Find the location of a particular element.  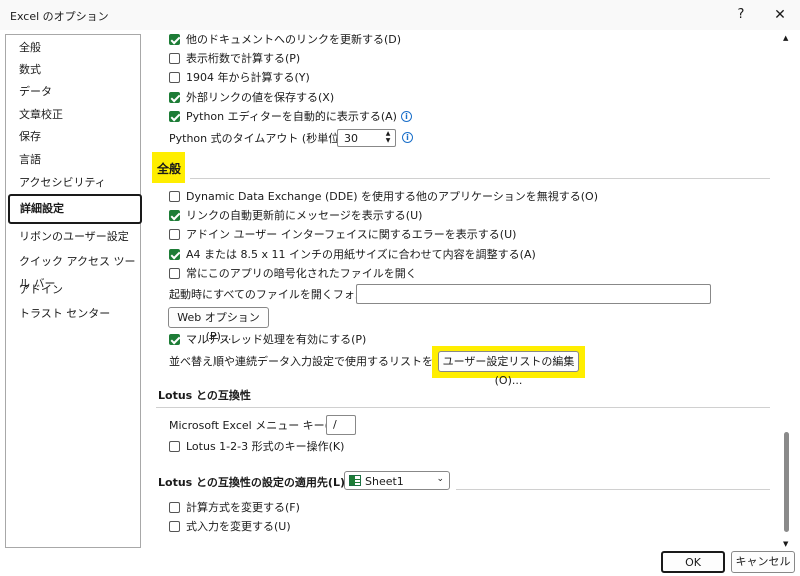

option-multithread: マルチスレッド処理を有効にする(P) is located at coordinates (267, 339).